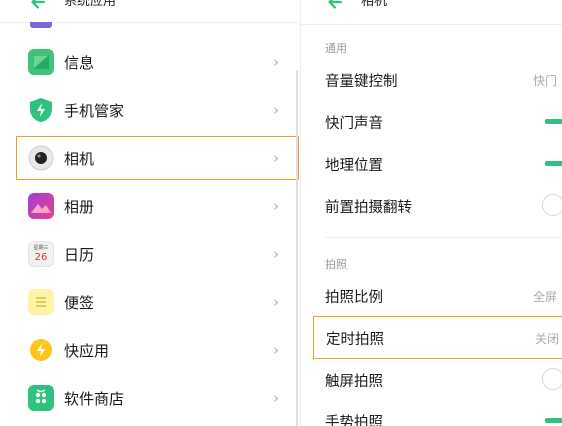 This screenshot has height=426, width=562. I want to click on app-label: 便签, so click(79, 303).